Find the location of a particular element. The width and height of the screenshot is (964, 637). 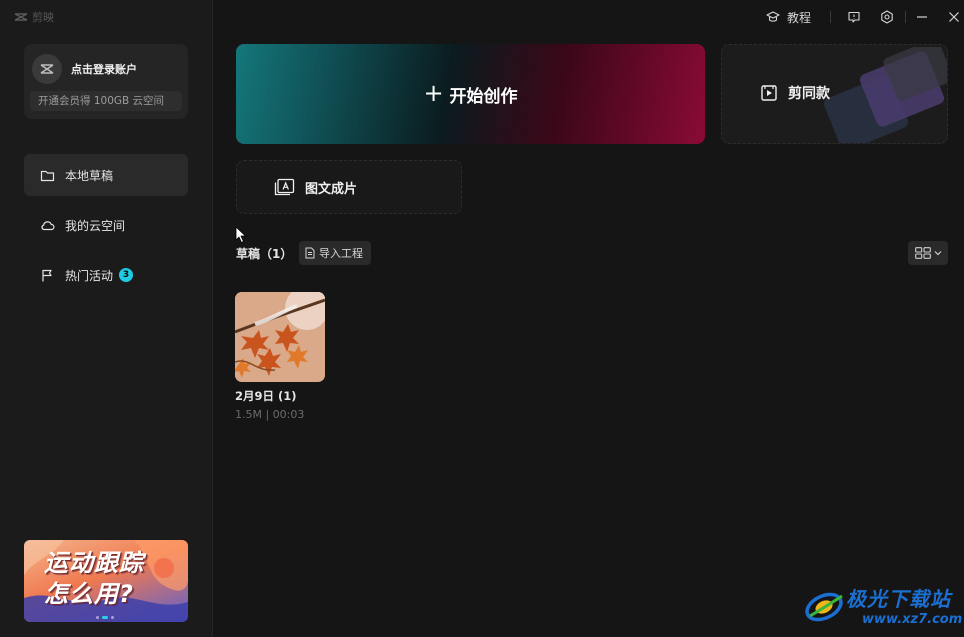

template-card: 剪同款 is located at coordinates (834, 94).